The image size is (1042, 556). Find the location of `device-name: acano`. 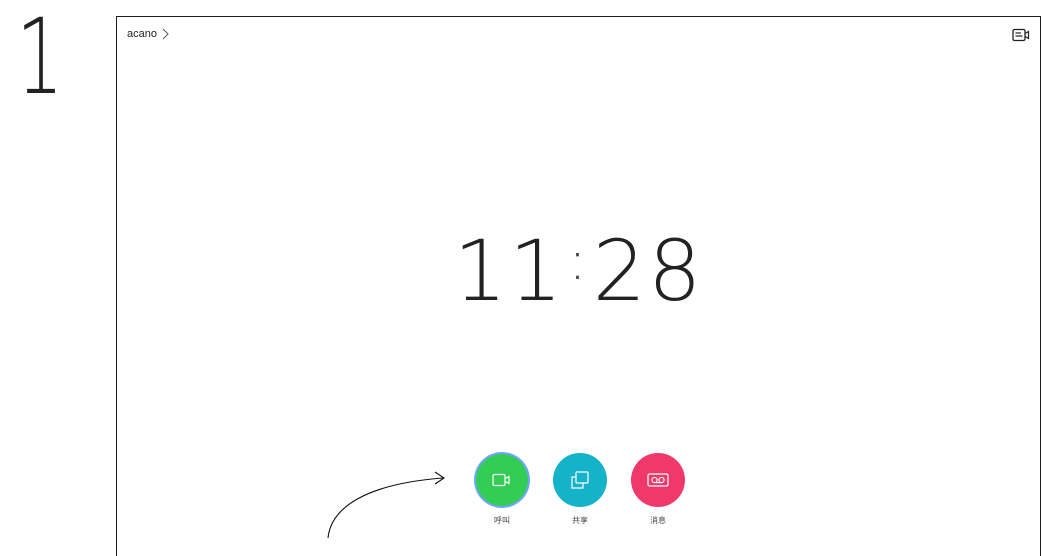

device-name: acano is located at coordinates (142, 34).